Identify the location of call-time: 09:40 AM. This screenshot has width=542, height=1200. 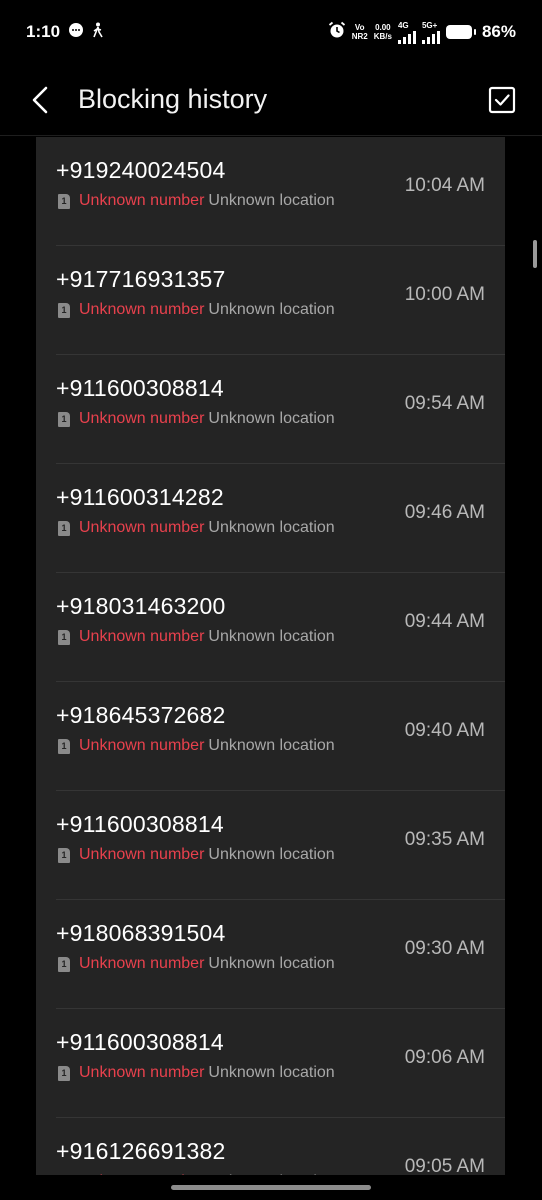
(444, 730).